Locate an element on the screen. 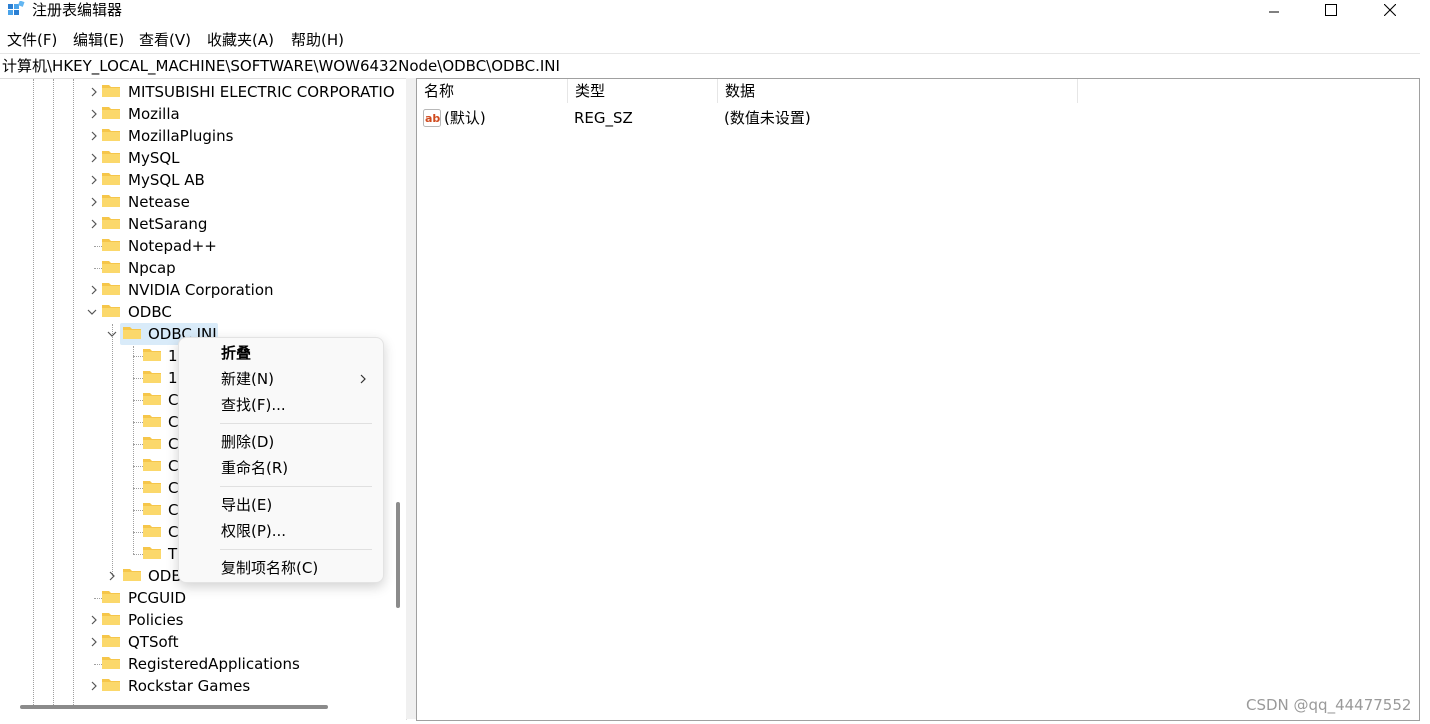 The image size is (1430, 724). tree-item-label: Policies is located at coordinates (156, 620).